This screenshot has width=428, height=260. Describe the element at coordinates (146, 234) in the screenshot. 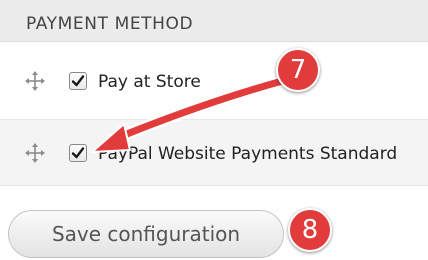

I see `save-configuration-button: Save configuration` at that location.